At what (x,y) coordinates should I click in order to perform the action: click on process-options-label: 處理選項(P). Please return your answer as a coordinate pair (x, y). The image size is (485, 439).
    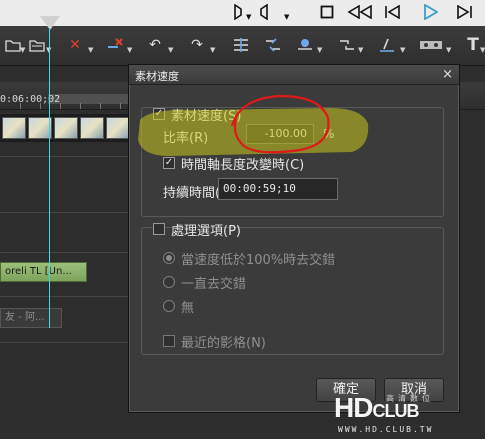
    Looking at the image, I should click on (206, 231).